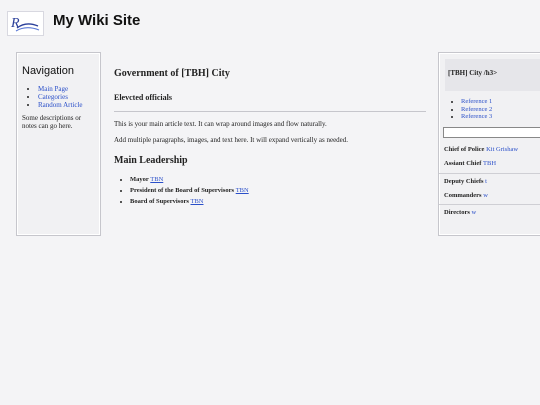 The image size is (540, 405). I want to click on article-title: Government of [TBH] City, so click(172, 73).